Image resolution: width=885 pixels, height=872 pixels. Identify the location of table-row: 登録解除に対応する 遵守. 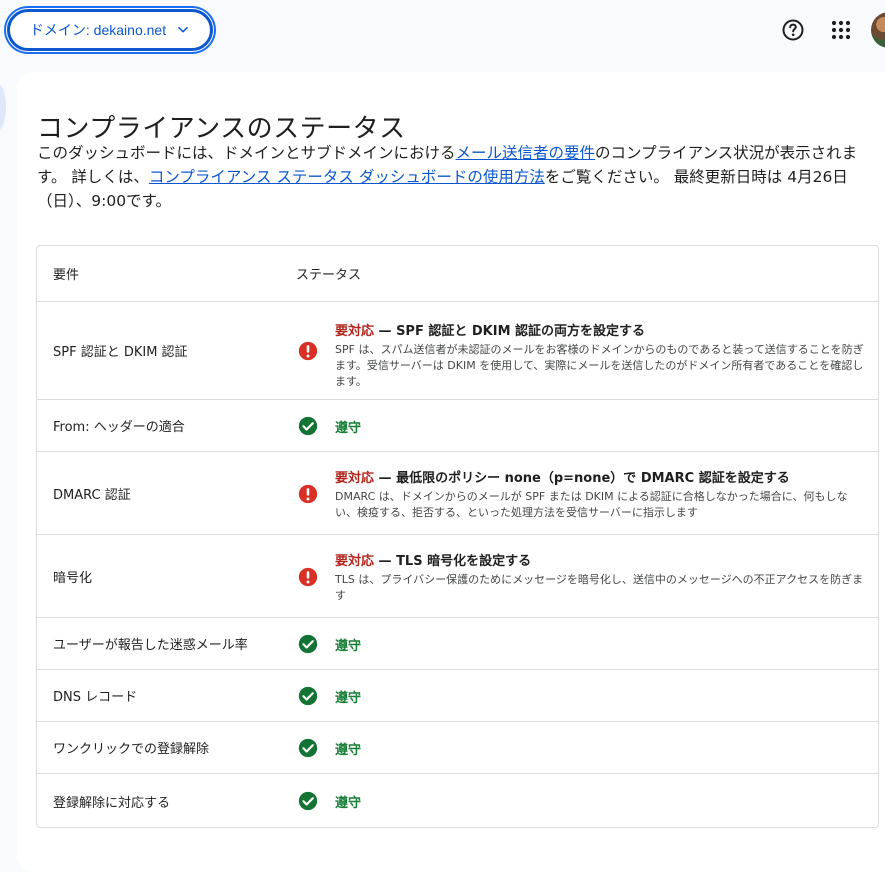
(457, 800).